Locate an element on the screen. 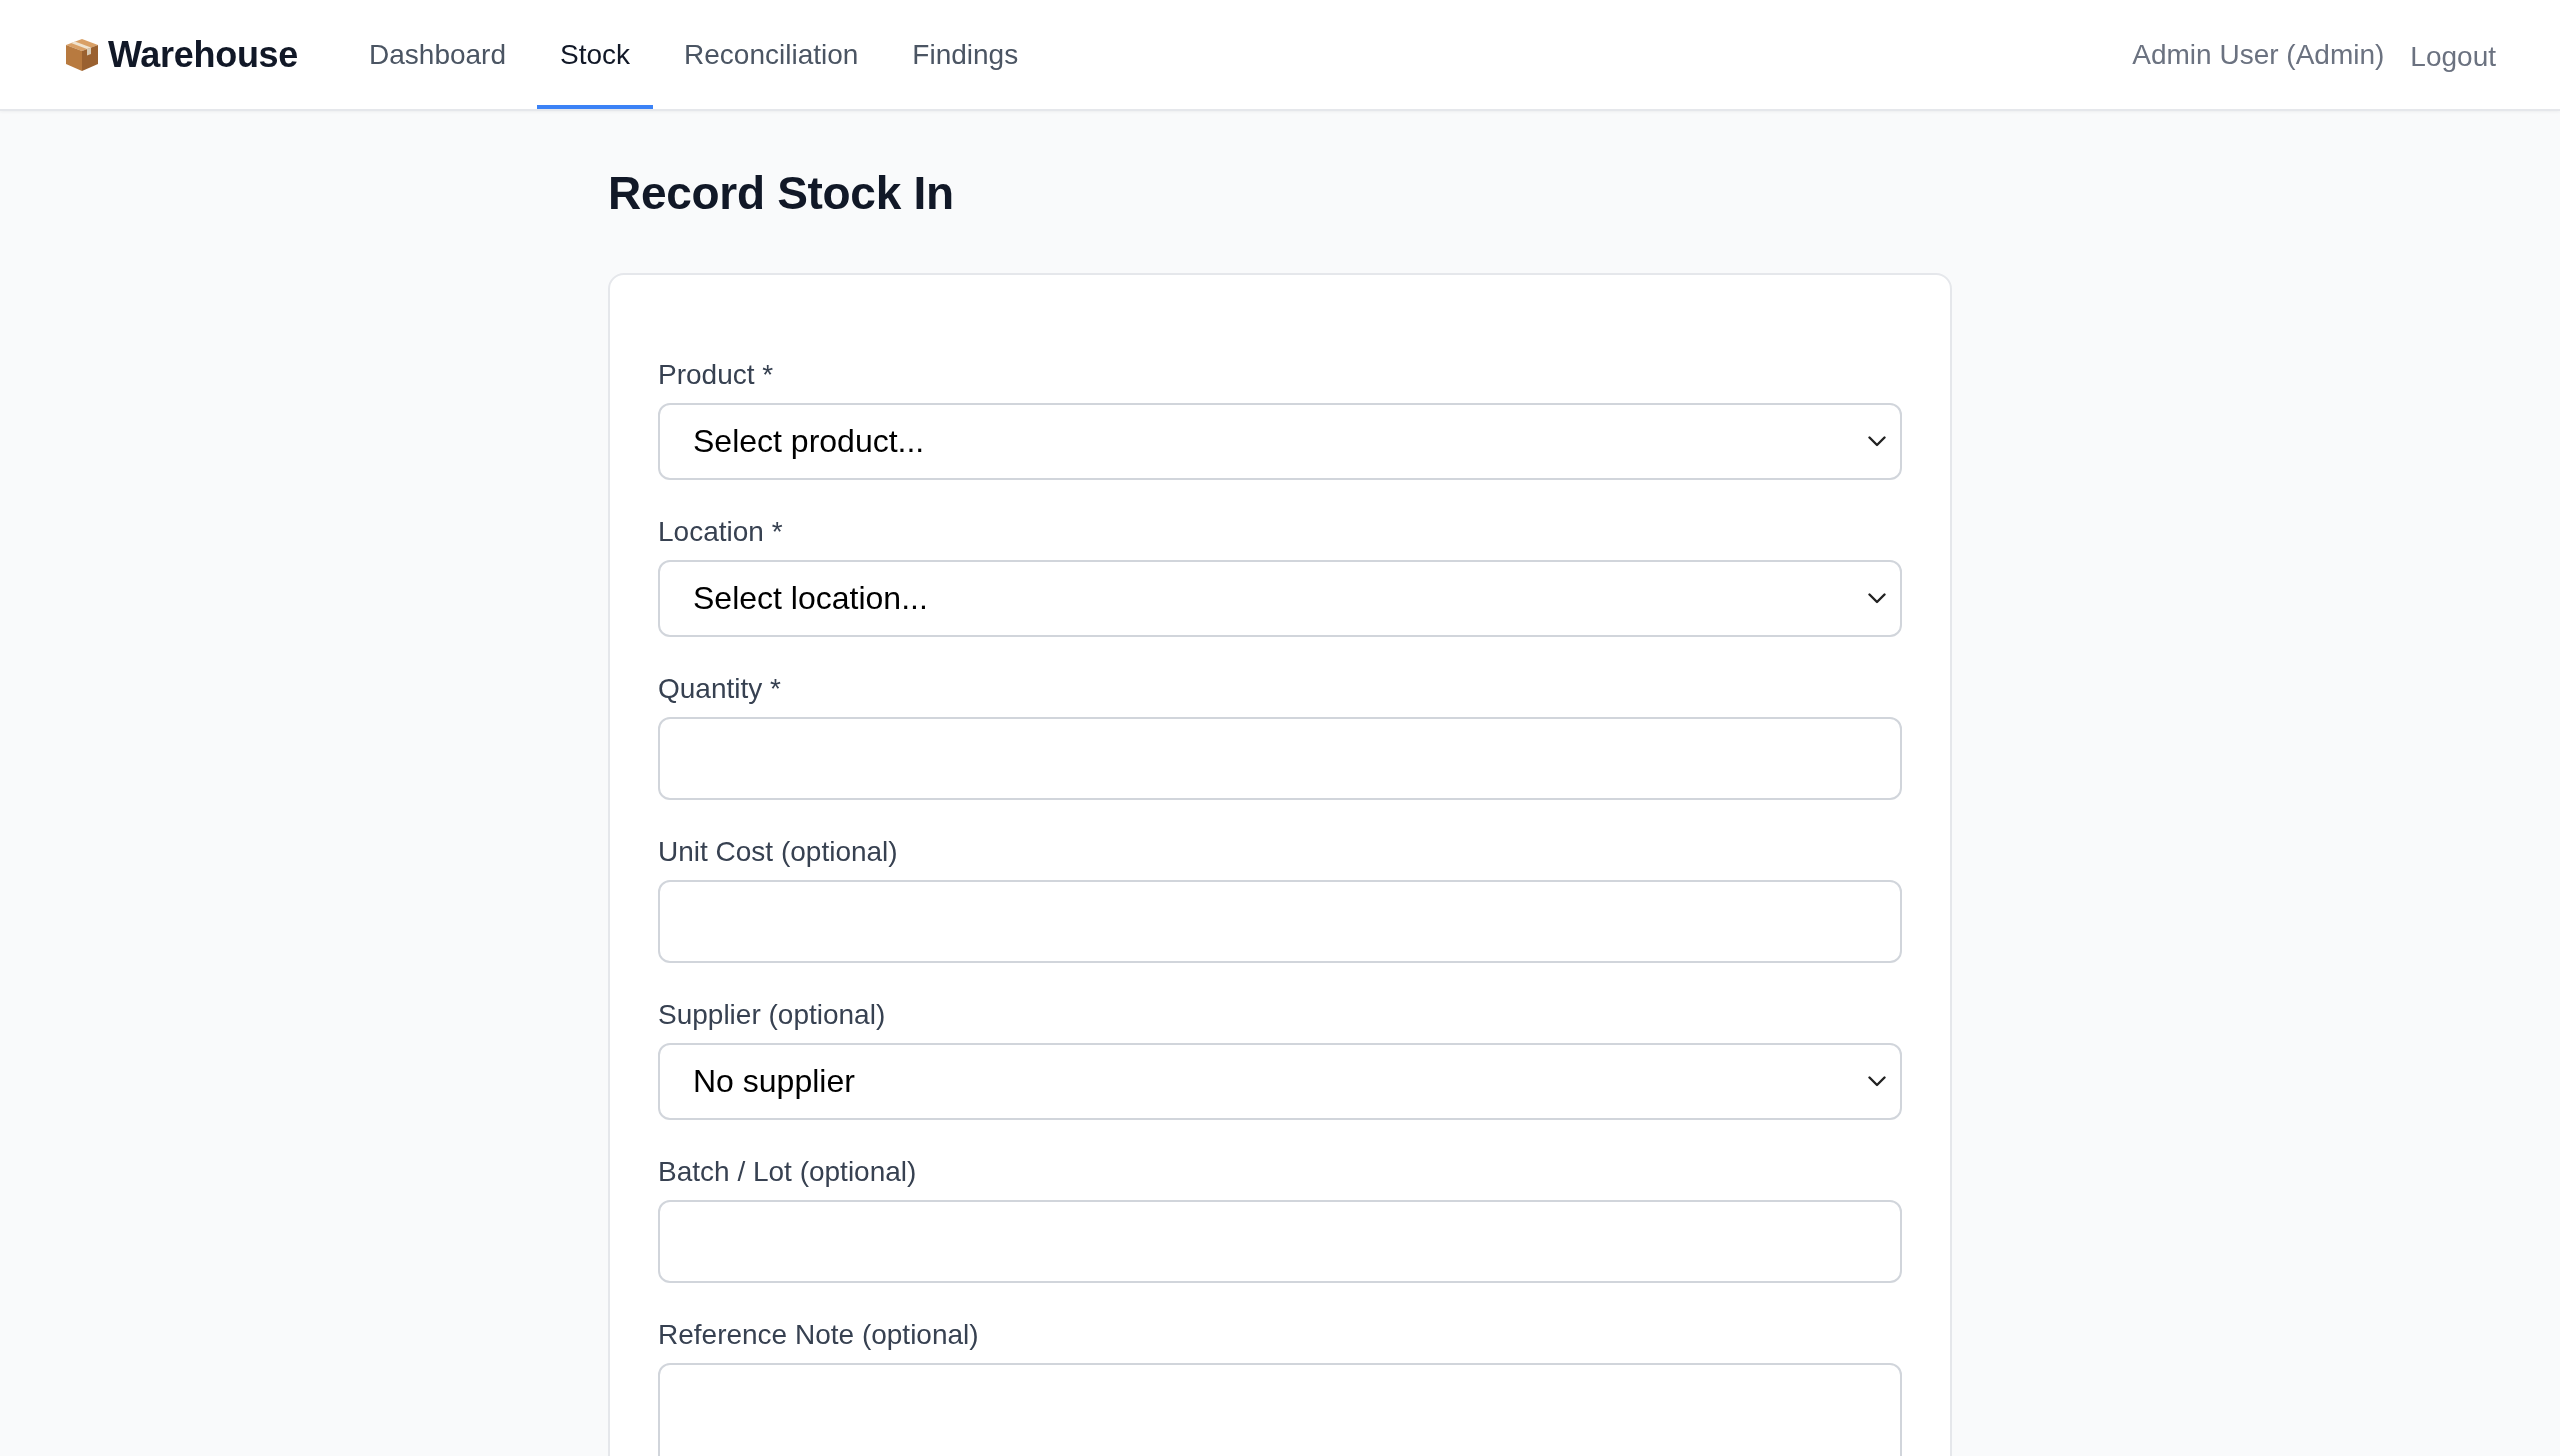 Image resolution: width=2560 pixels, height=1456 pixels. nav-link: Dashboard is located at coordinates (437, 54).